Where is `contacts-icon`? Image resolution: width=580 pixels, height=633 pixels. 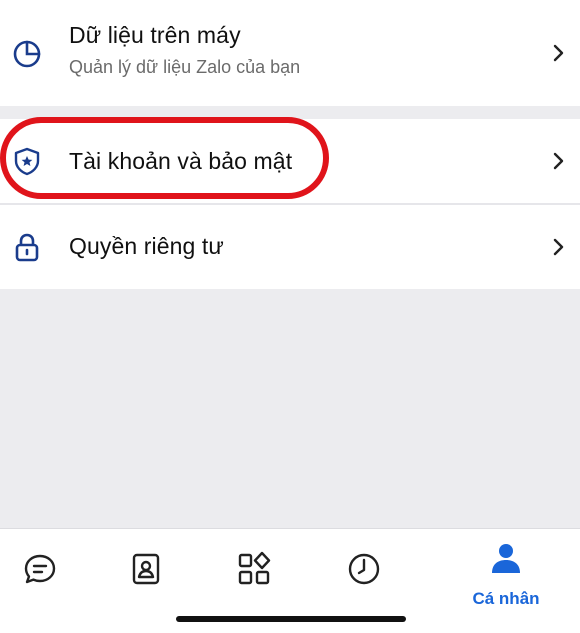
contacts-icon is located at coordinates (146, 569).